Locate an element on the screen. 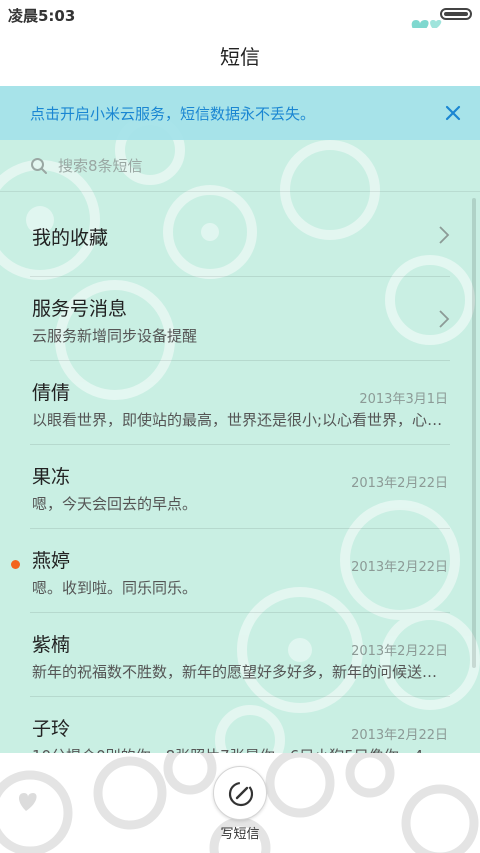 The width and height of the screenshot is (480, 853). bottom-action-bar: 写短信 is located at coordinates (240, 803).